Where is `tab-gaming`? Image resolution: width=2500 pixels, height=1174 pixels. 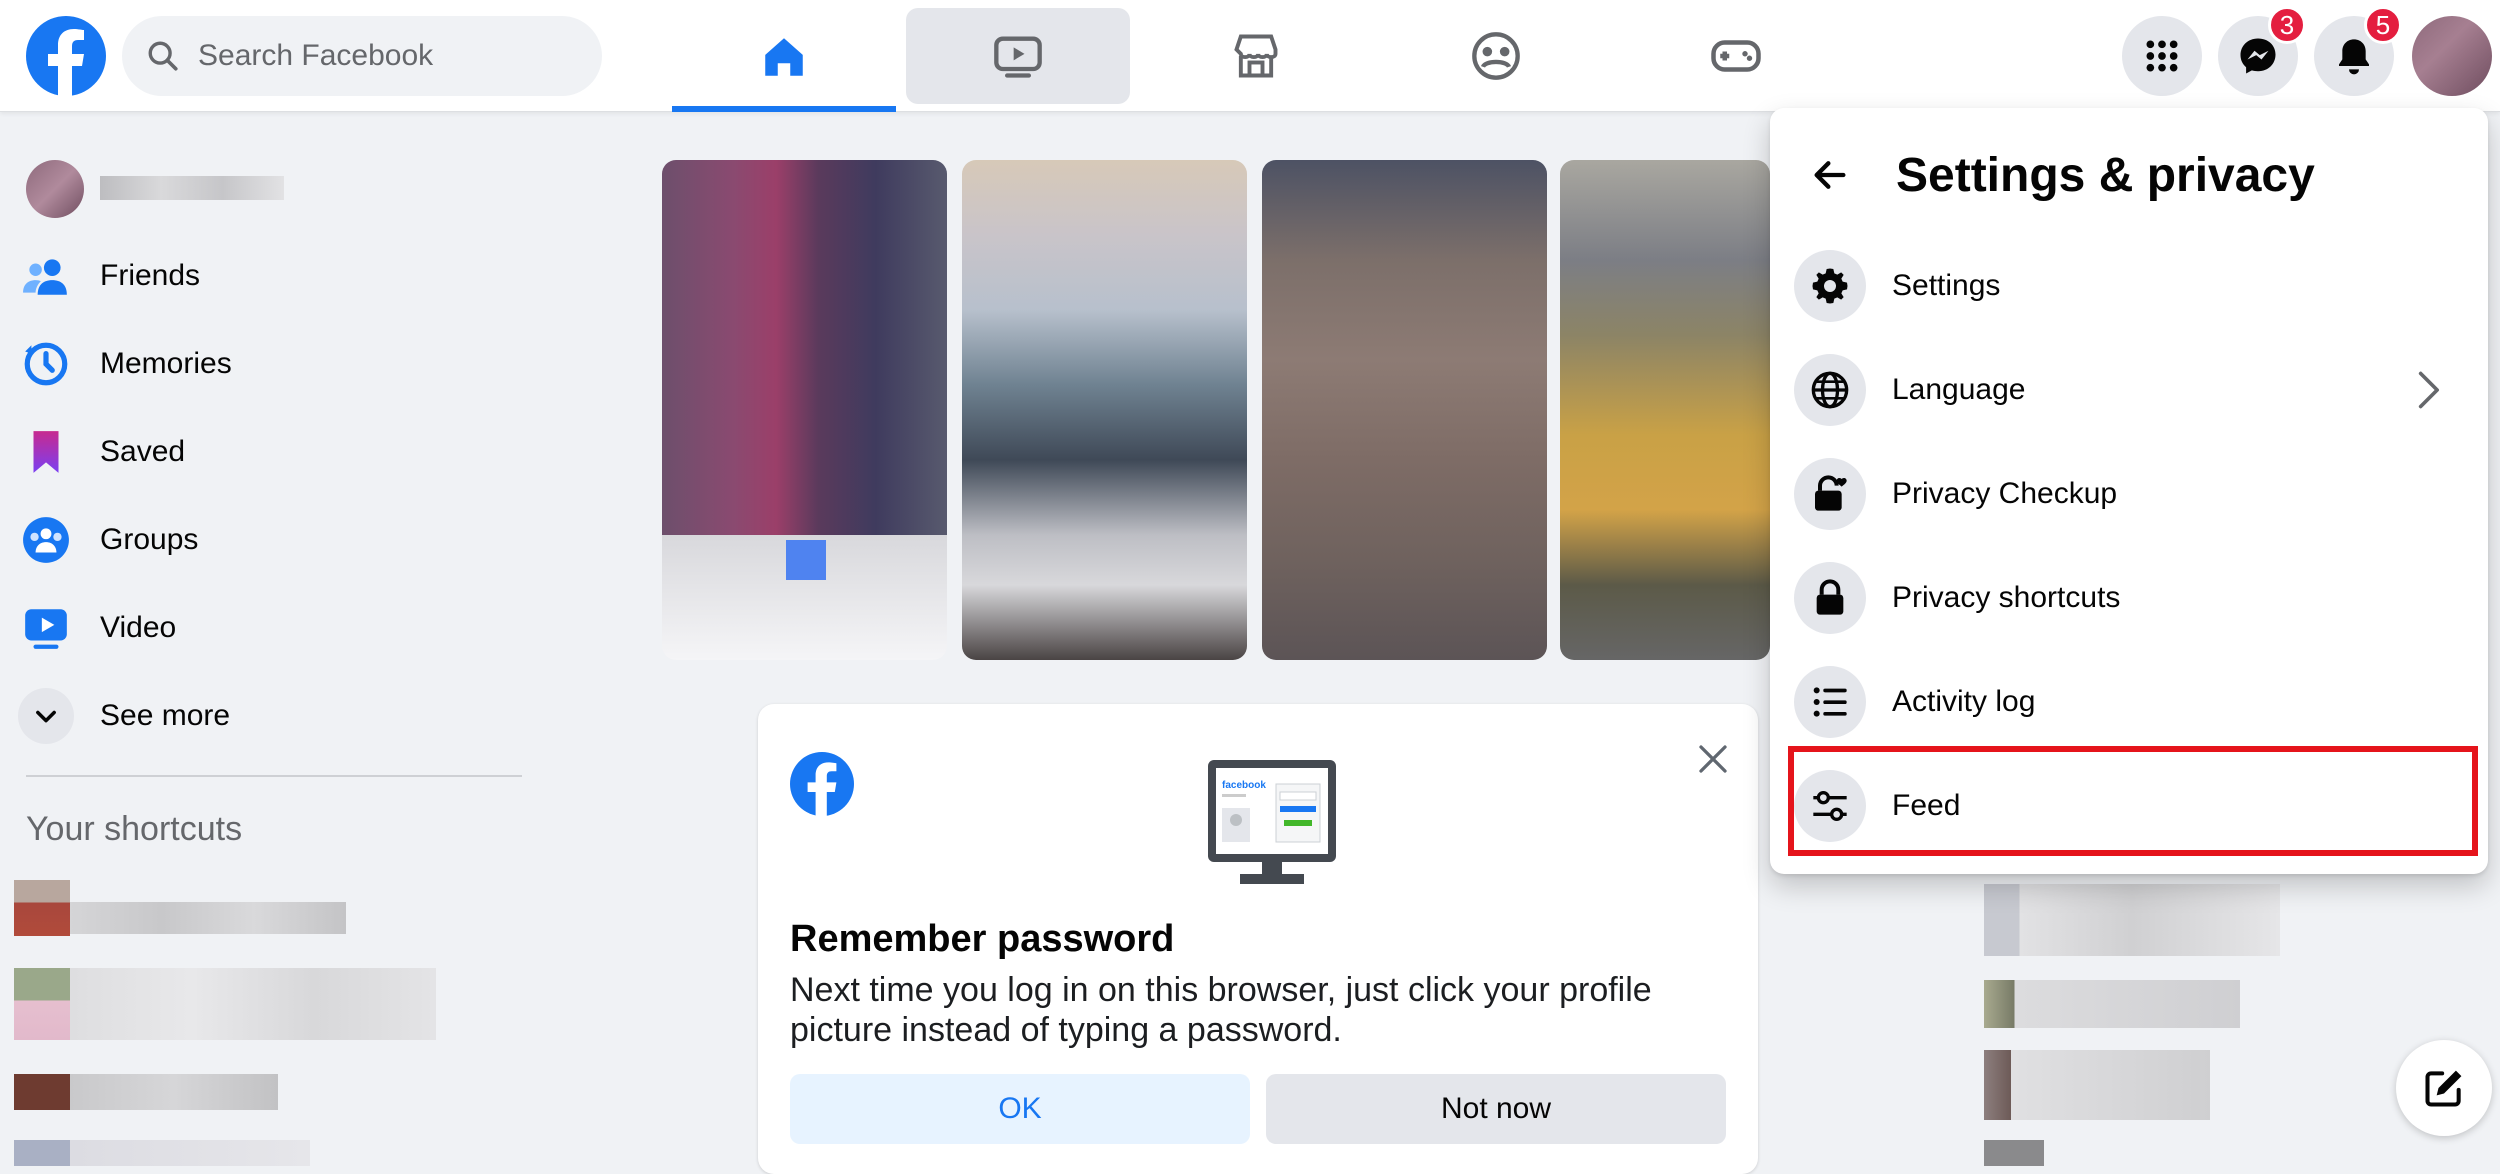
tab-gaming is located at coordinates (1736, 56).